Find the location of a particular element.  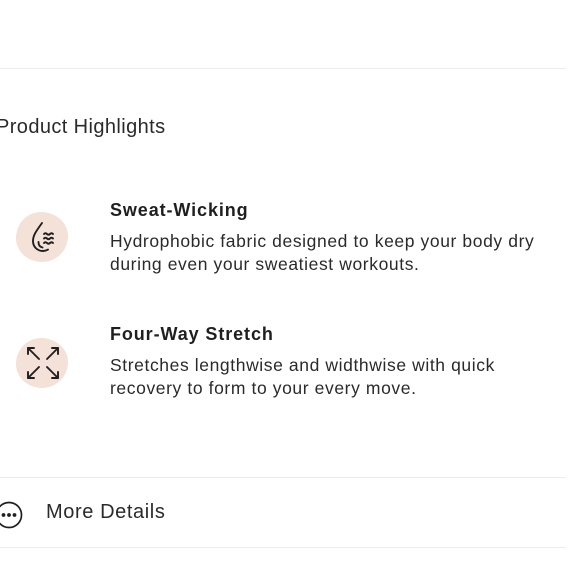

more-details-label: More Details is located at coordinates (106, 512).